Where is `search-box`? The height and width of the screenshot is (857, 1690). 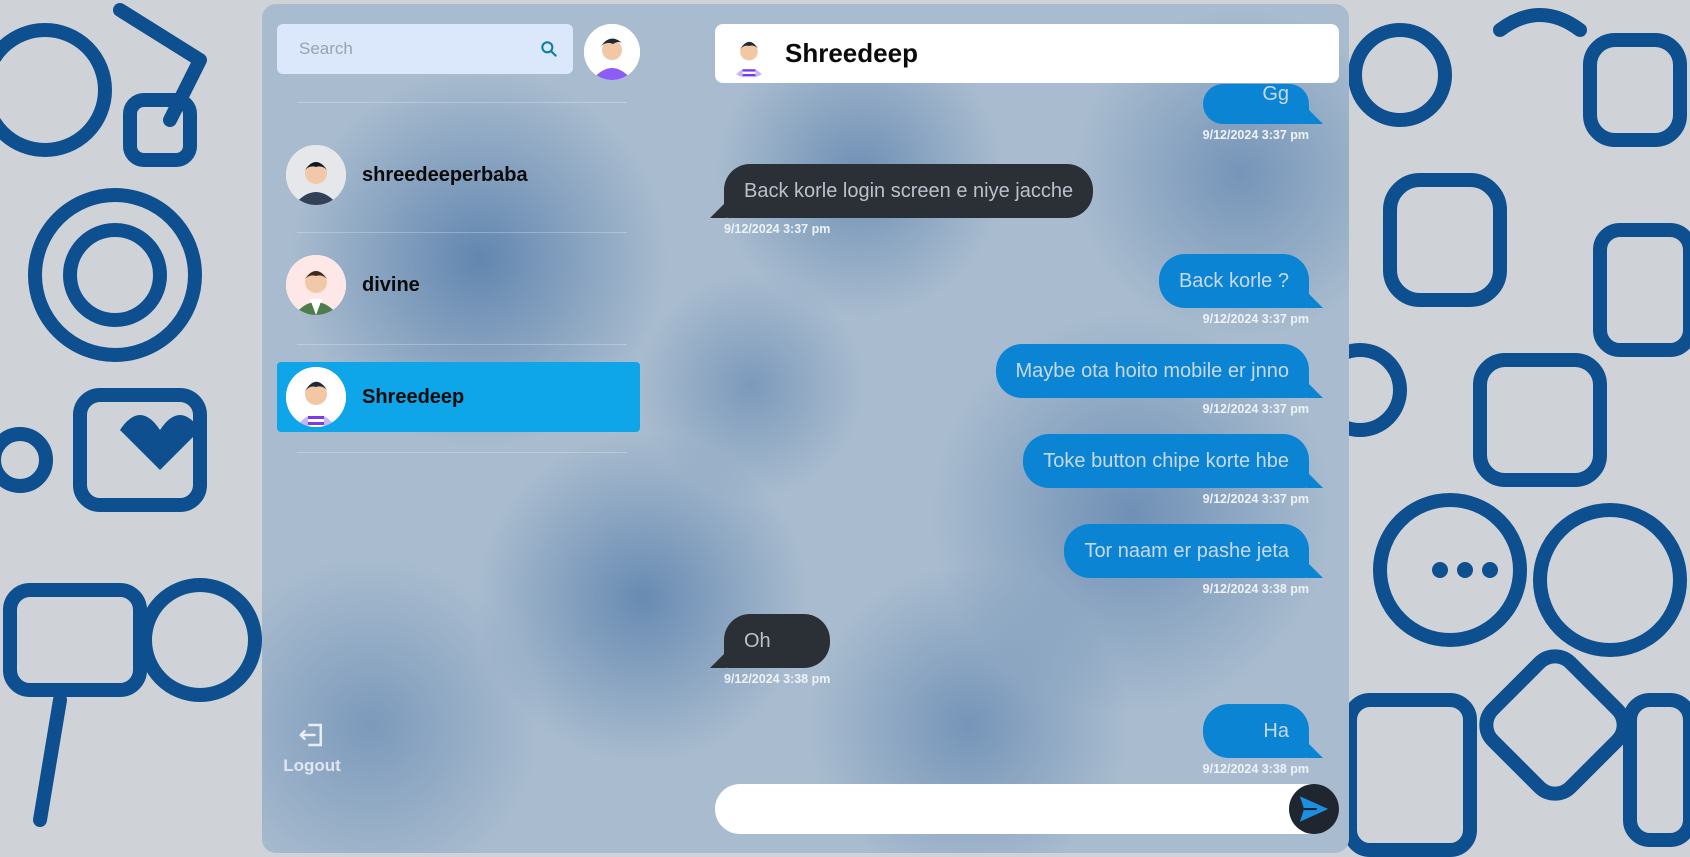
search-box is located at coordinates (425, 49).